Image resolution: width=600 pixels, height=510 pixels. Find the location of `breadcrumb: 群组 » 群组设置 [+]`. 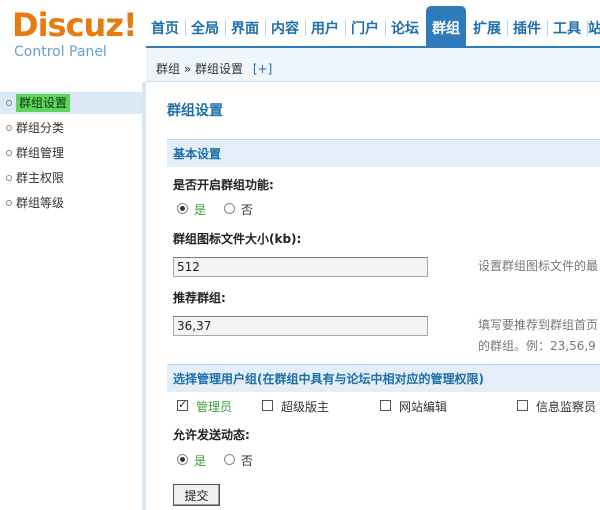

breadcrumb: 群组 » 群组设置 [+] is located at coordinates (214, 68).